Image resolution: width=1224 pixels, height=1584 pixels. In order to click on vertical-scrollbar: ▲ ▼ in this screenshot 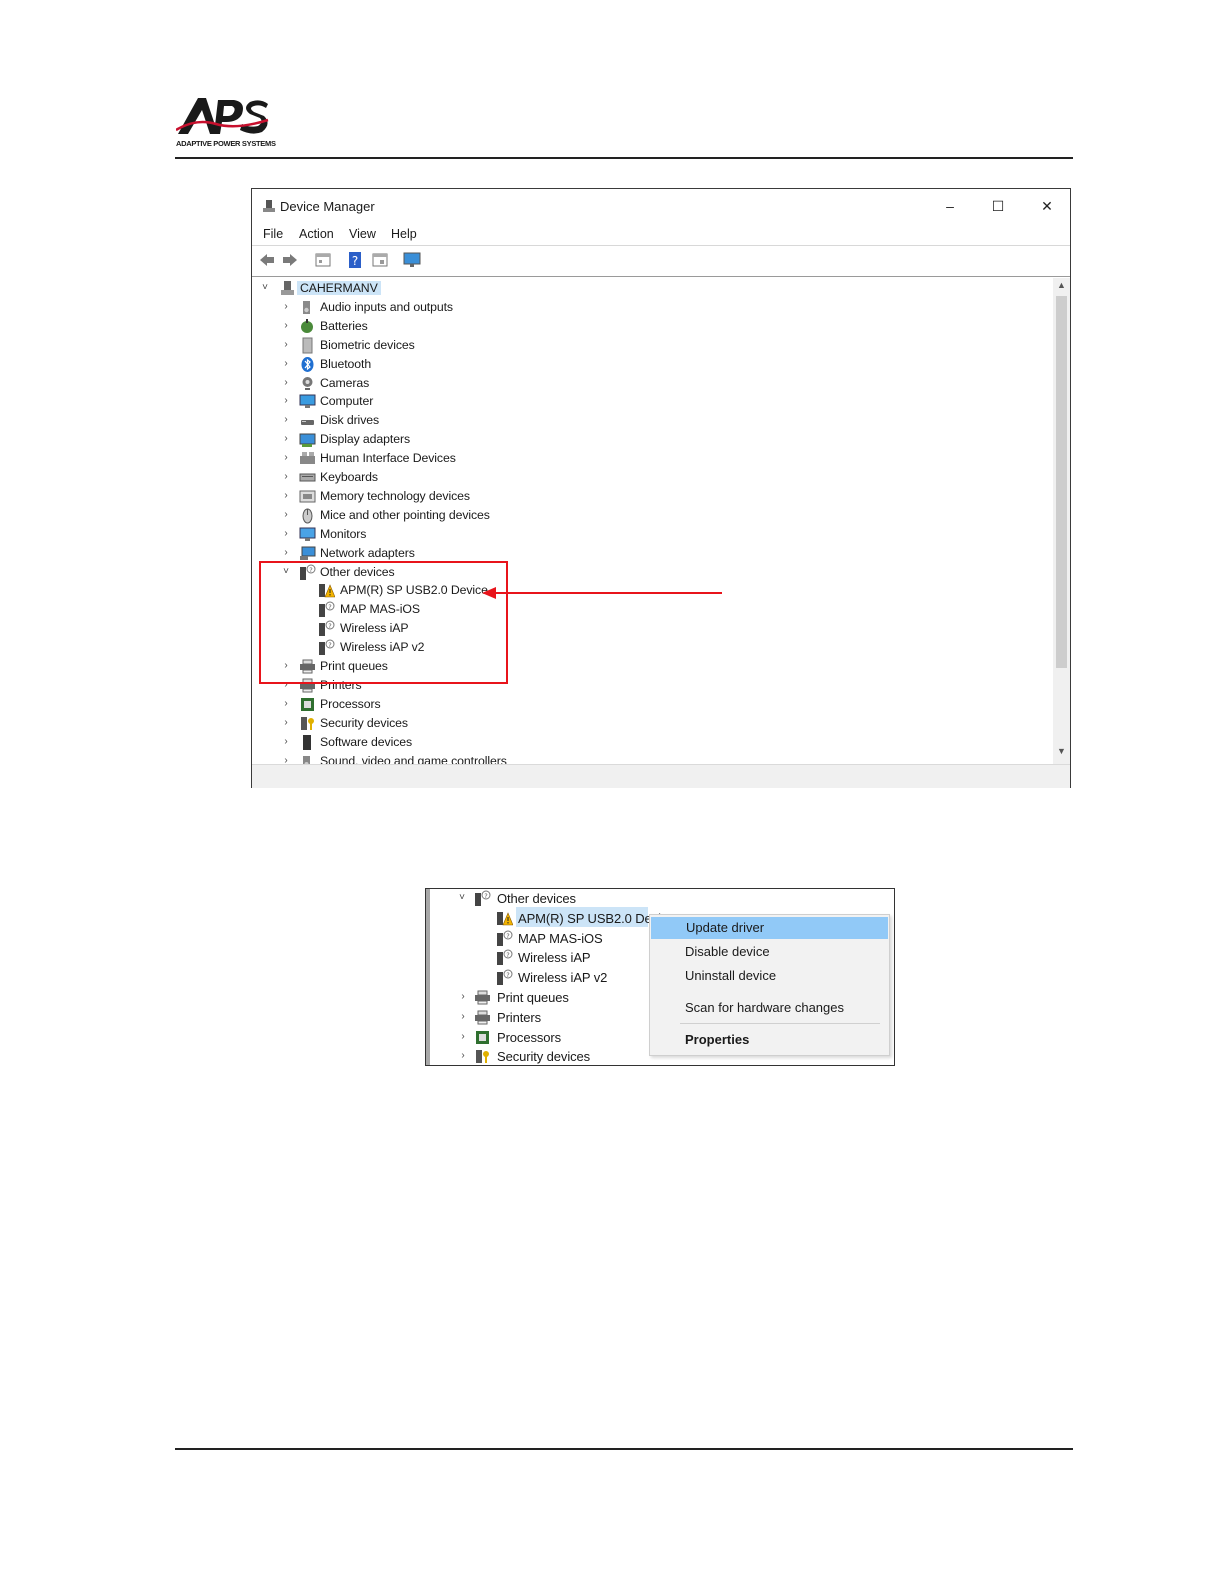, I will do `click(1061, 521)`.